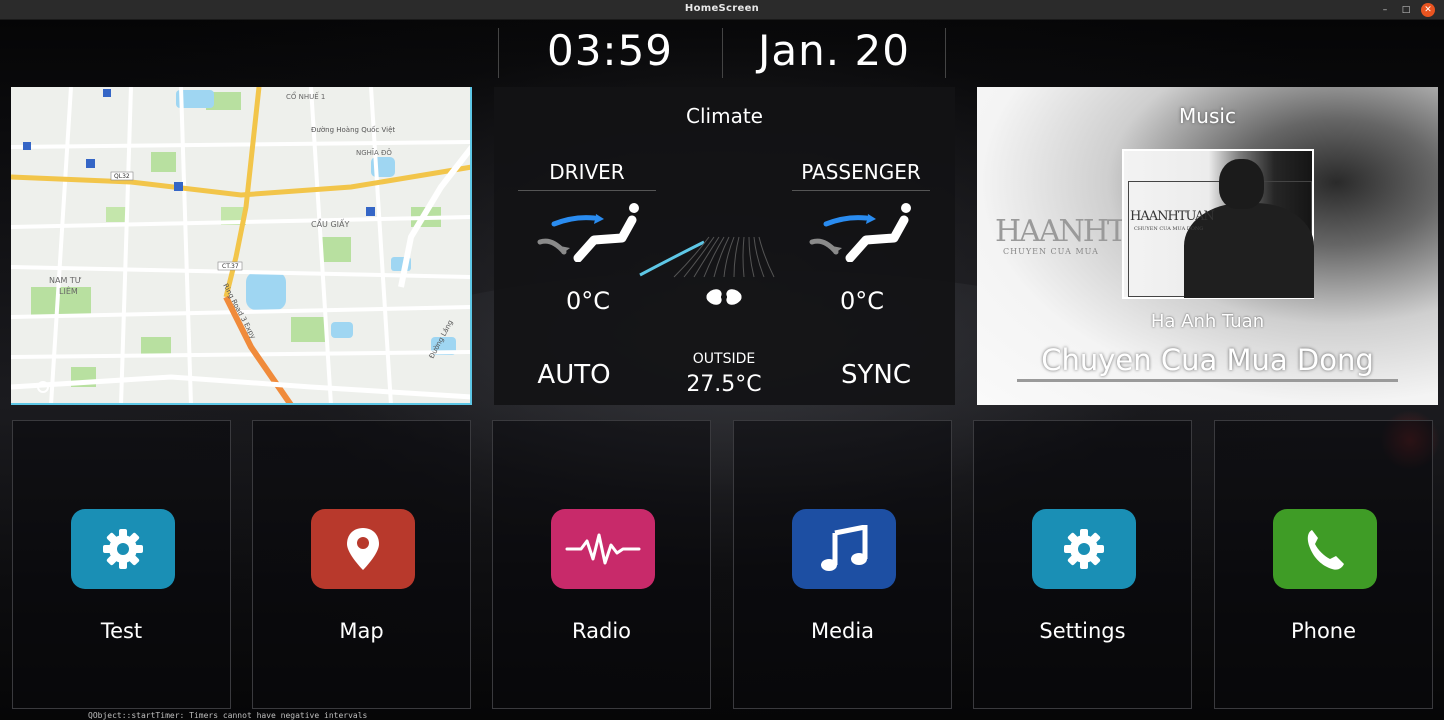 The width and height of the screenshot is (1444, 720). What do you see at coordinates (587, 175) in the screenshot?
I see `driver-label: DRIVER` at bounding box center [587, 175].